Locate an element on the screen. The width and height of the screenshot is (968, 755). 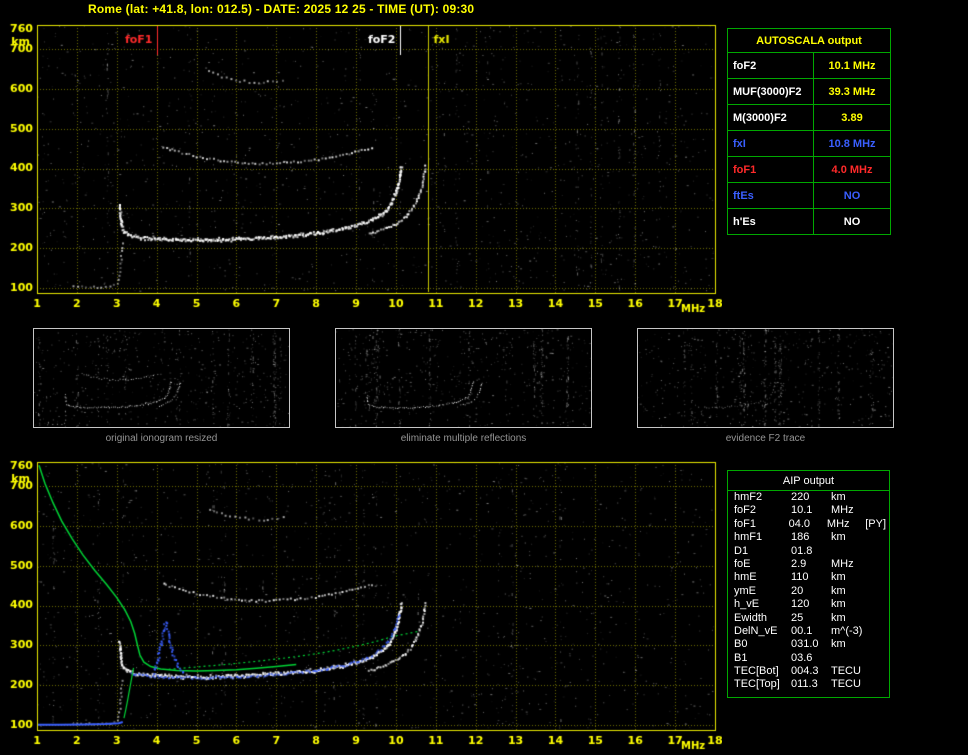
autoscala-row-label: h'Es is located at coordinates (770, 221).